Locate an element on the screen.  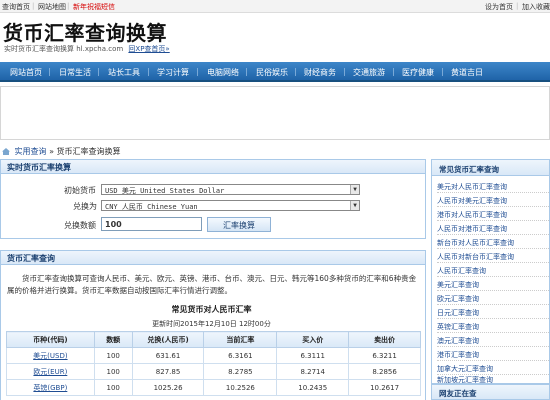
to-currency-label: 兑换为 is located at coordinates (85, 206).